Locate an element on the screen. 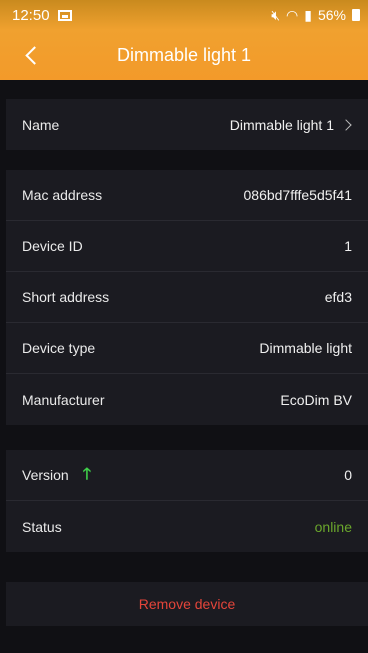 The width and height of the screenshot is (368, 653). image-icon is located at coordinates (64, 15).